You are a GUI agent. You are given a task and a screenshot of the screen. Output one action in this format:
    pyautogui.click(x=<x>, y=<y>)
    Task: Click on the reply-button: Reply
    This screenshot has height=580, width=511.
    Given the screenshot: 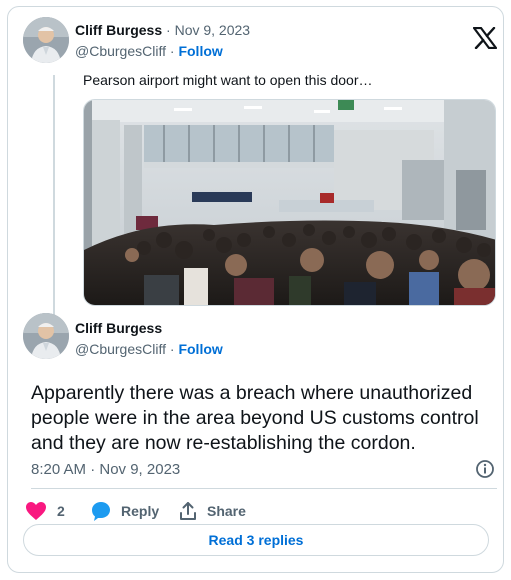 What is the action you would take?
    pyautogui.click(x=125, y=511)
    